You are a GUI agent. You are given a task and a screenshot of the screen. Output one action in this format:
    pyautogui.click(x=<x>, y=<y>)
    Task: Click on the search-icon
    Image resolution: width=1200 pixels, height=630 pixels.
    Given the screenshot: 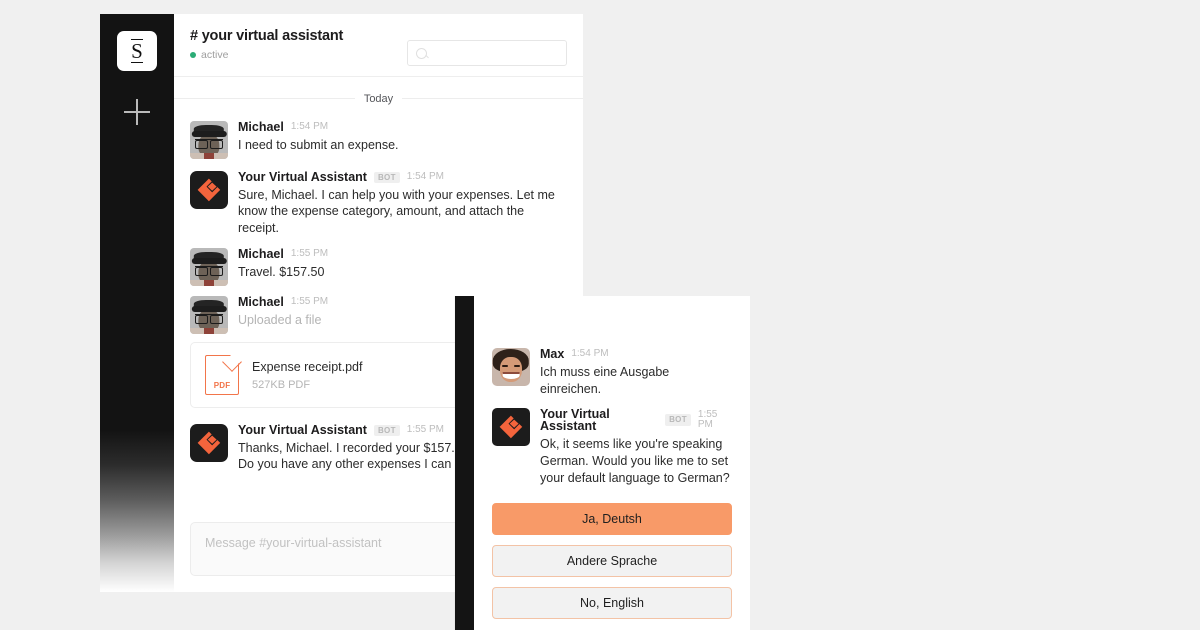 What is the action you would take?
    pyautogui.click(x=421, y=53)
    